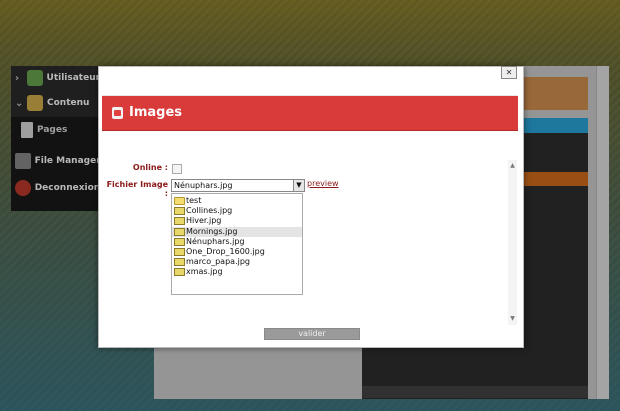 The image size is (620, 411). I want to click on list-item: xmas.jpg, so click(237, 272).